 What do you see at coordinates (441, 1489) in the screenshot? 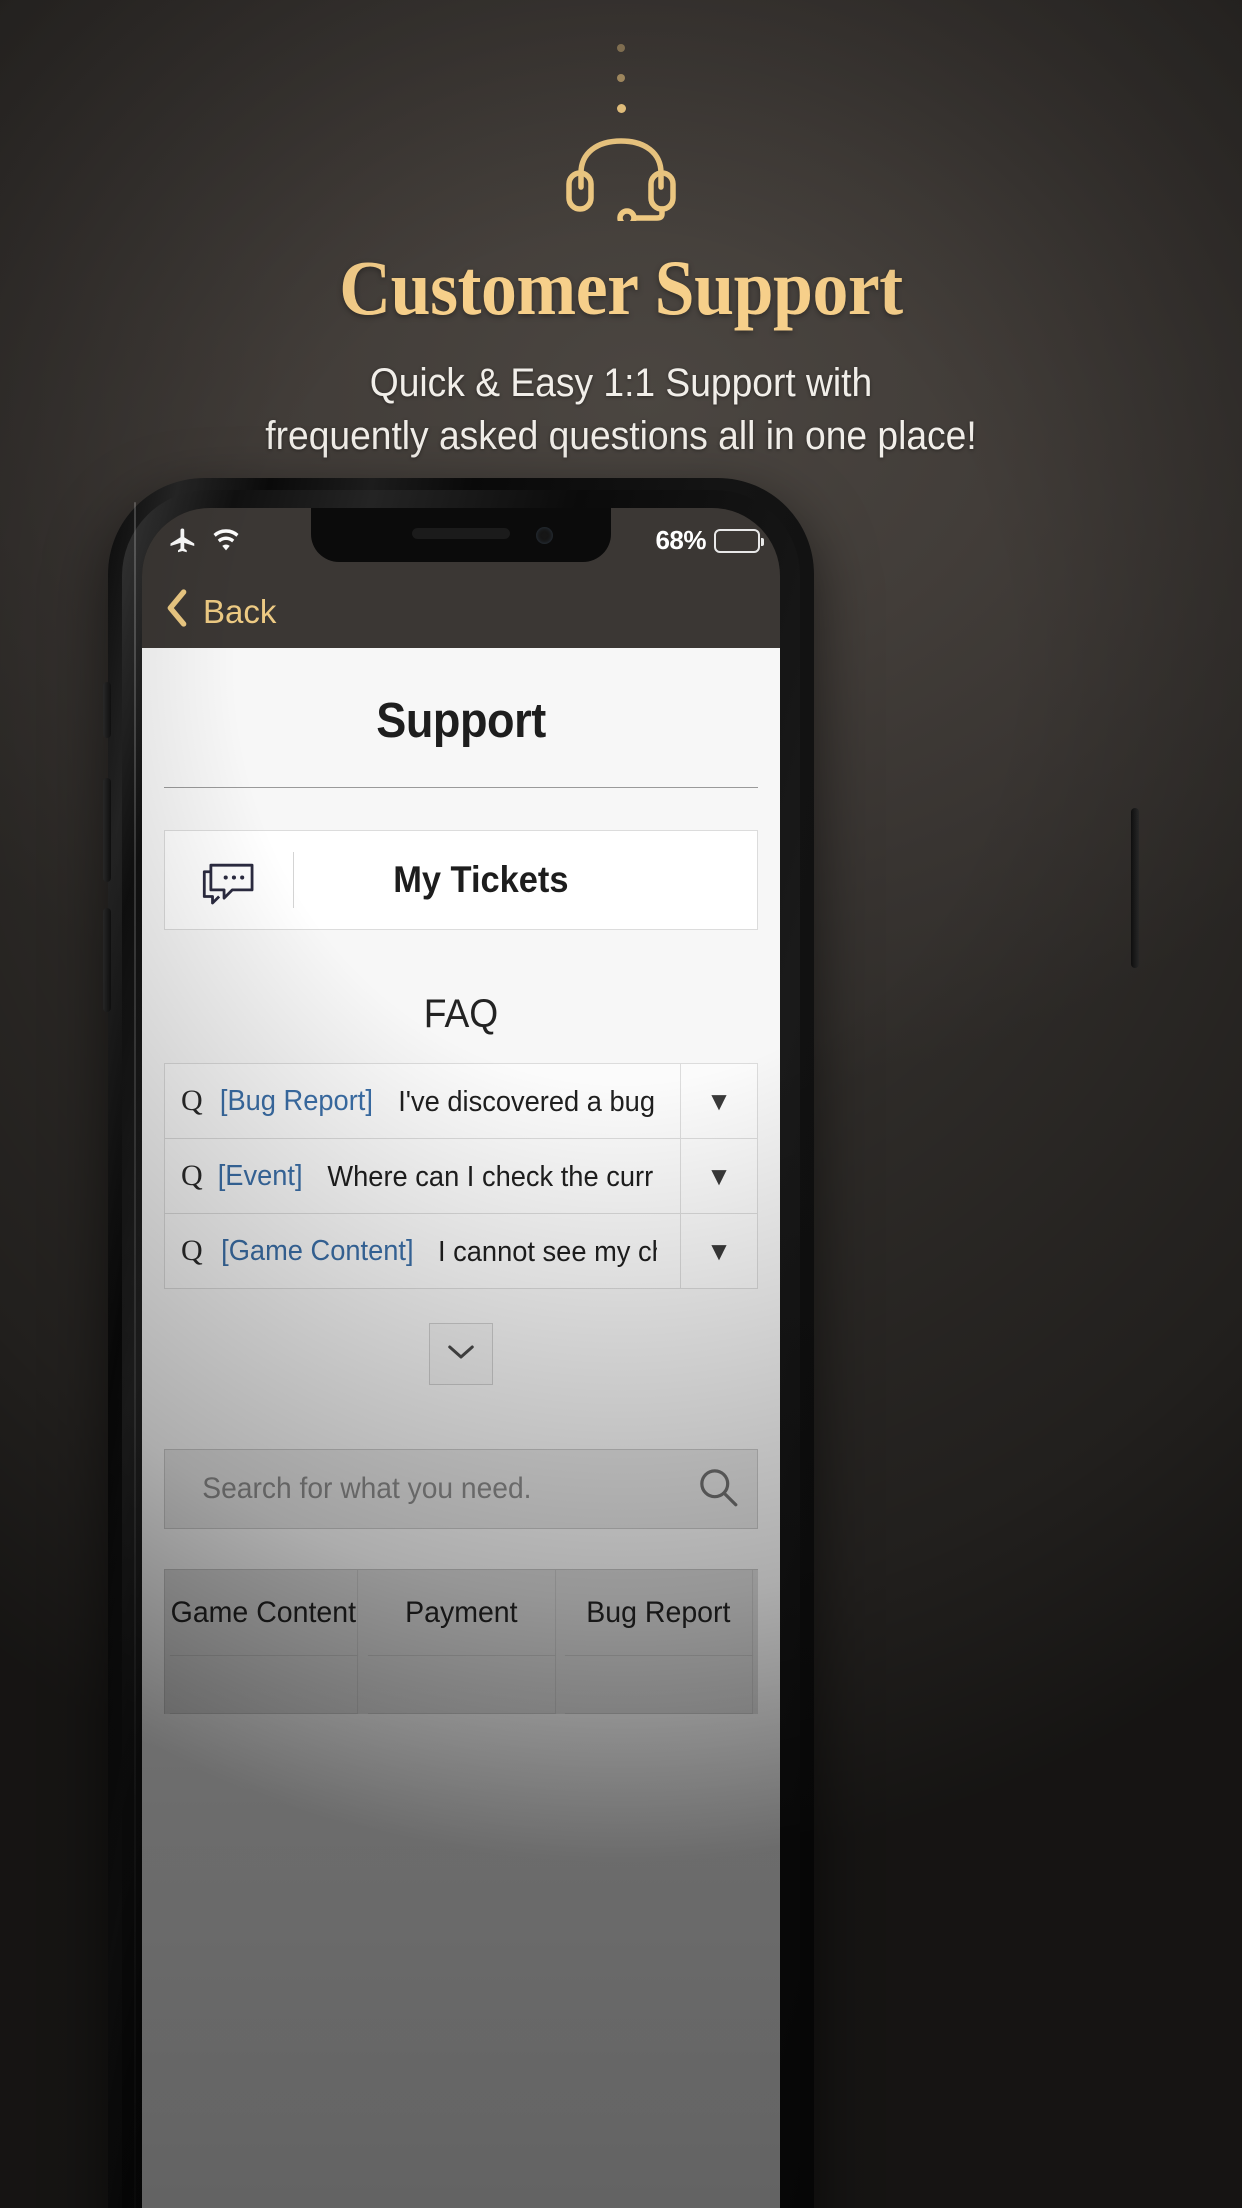
I see `search-input: Search for what you need.` at bounding box center [441, 1489].